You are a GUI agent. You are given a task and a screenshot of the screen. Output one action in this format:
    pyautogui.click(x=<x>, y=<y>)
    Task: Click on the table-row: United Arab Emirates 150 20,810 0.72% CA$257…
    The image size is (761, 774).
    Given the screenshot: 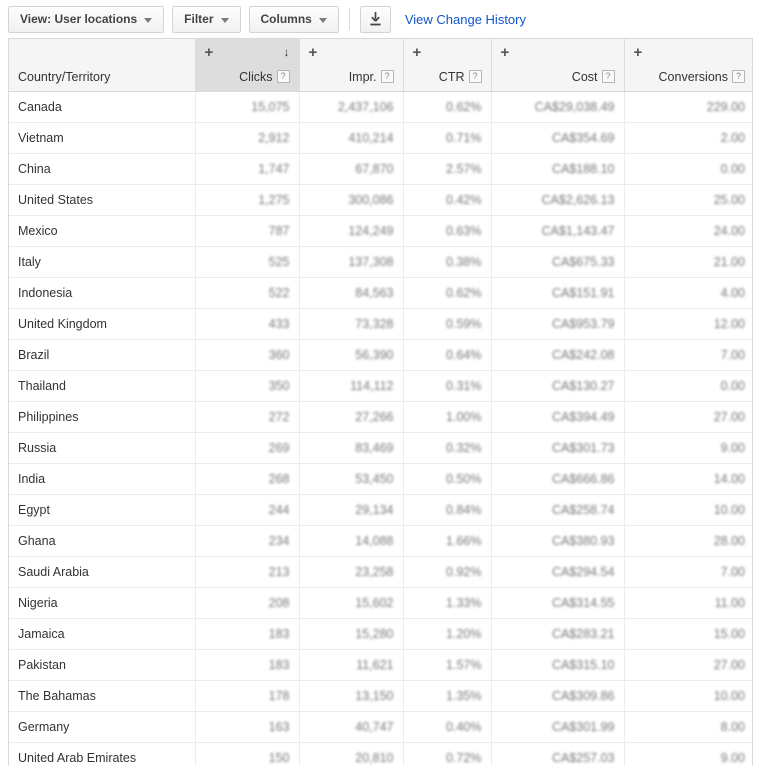 What is the action you would take?
    pyautogui.click(x=380, y=754)
    